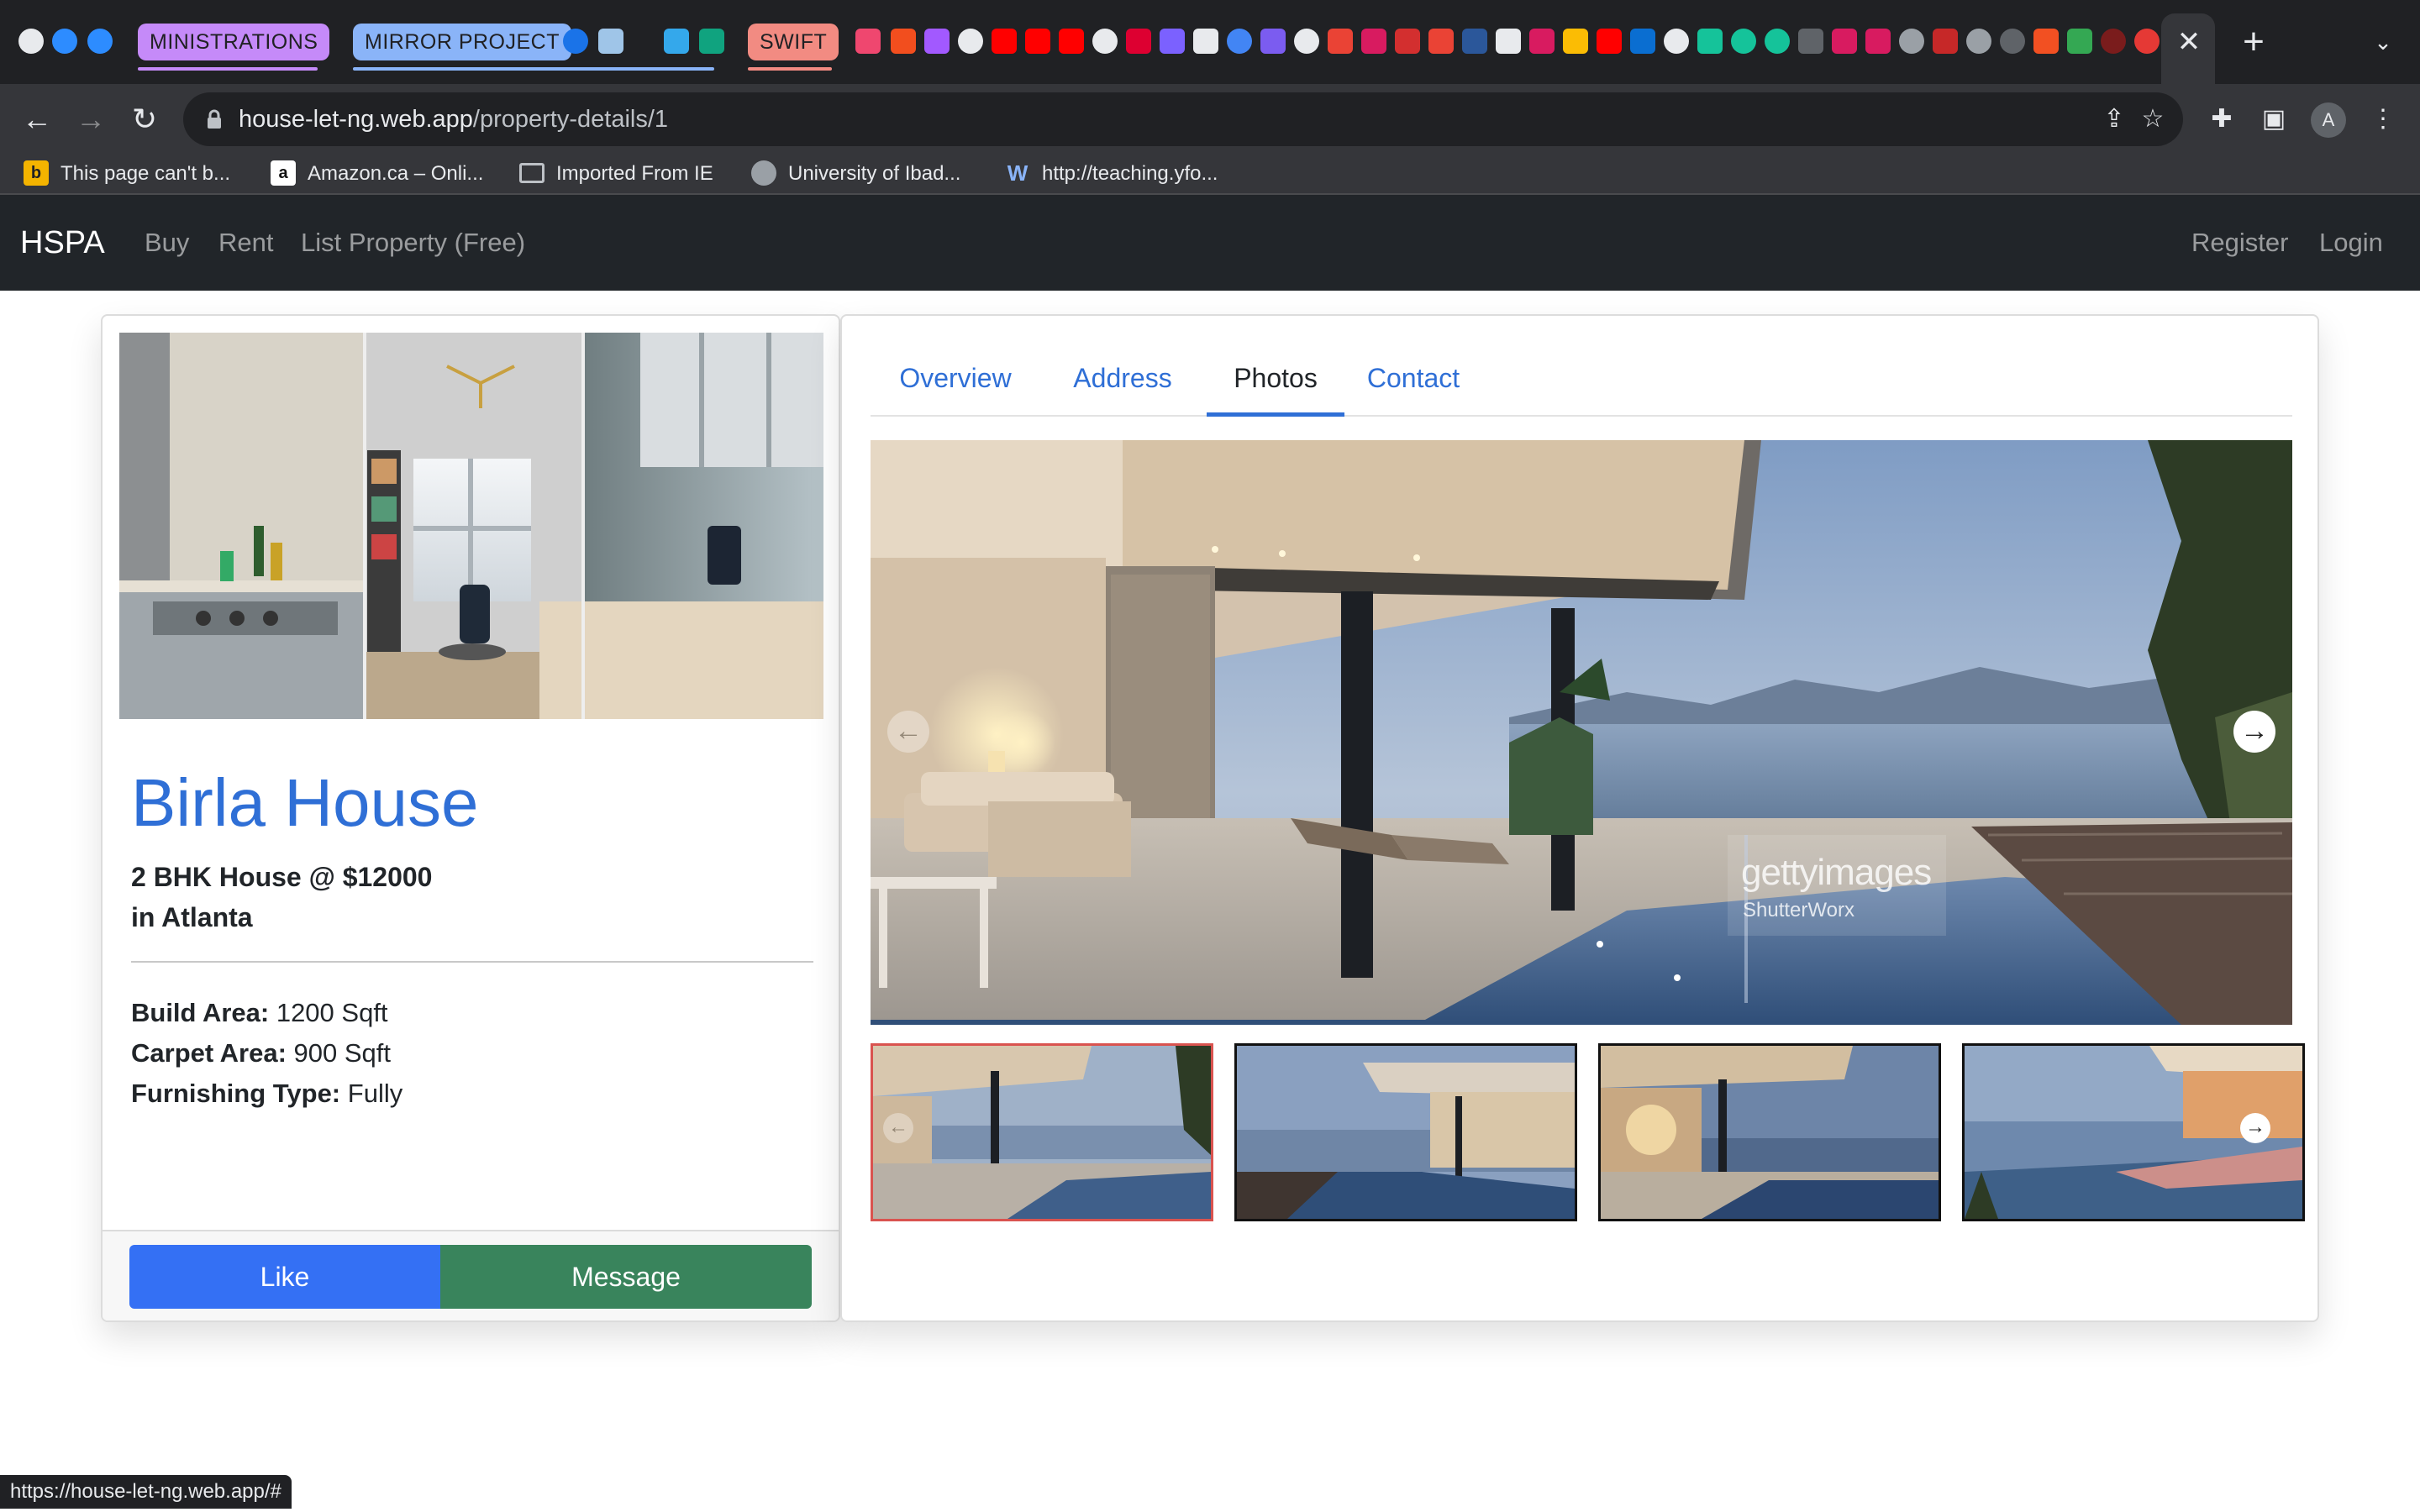  What do you see at coordinates (91, 119) in the screenshot?
I see `forward-icon: →` at bounding box center [91, 119].